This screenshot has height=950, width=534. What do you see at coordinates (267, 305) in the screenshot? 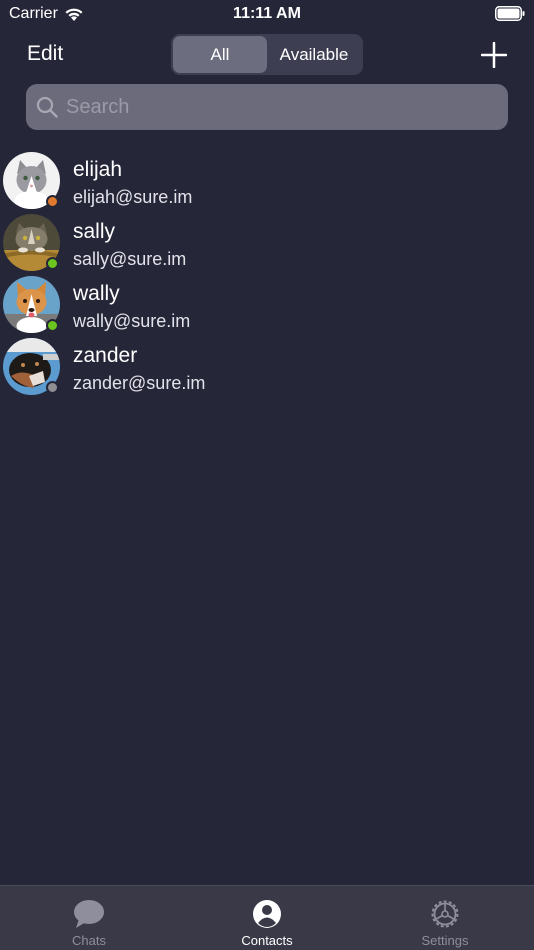
I see `contact-row-wally: wally wally@sure.im` at bounding box center [267, 305].